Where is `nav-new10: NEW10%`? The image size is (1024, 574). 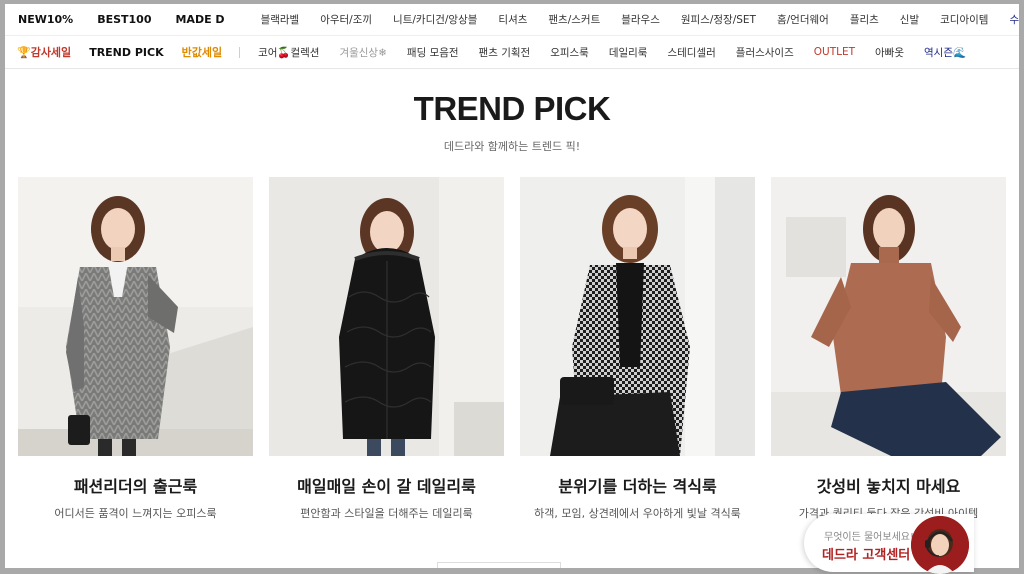 nav-new10: NEW10% is located at coordinates (45, 19).